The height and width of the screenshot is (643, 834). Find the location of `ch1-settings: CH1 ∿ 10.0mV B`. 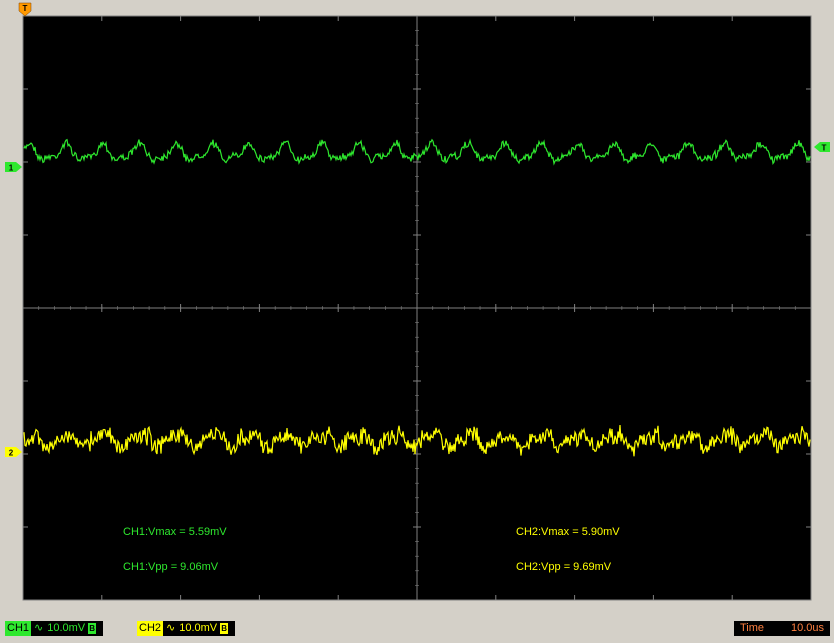

ch1-settings: CH1 ∿ 10.0mV B is located at coordinates (54, 628).